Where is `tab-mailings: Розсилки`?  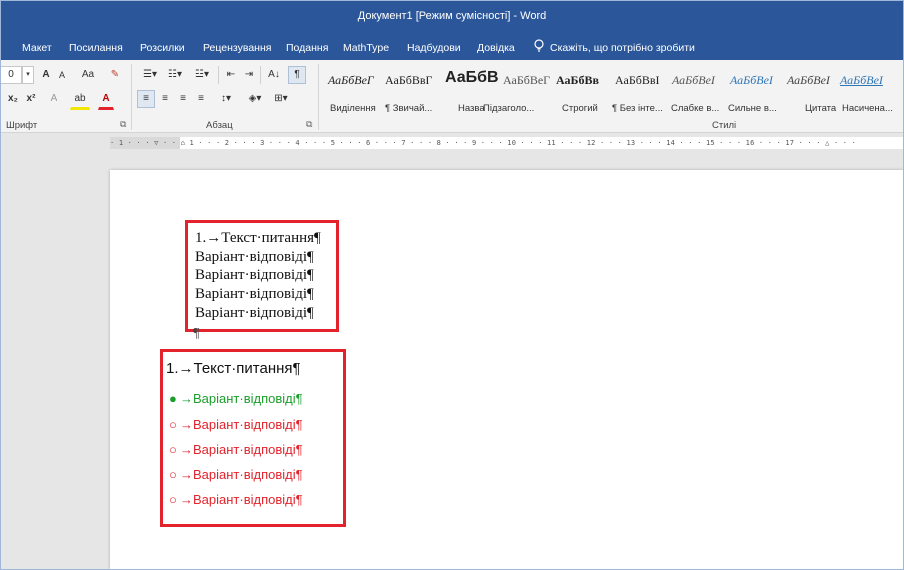
tab-mailings: Розсилки is located at coordinates (162, 48).